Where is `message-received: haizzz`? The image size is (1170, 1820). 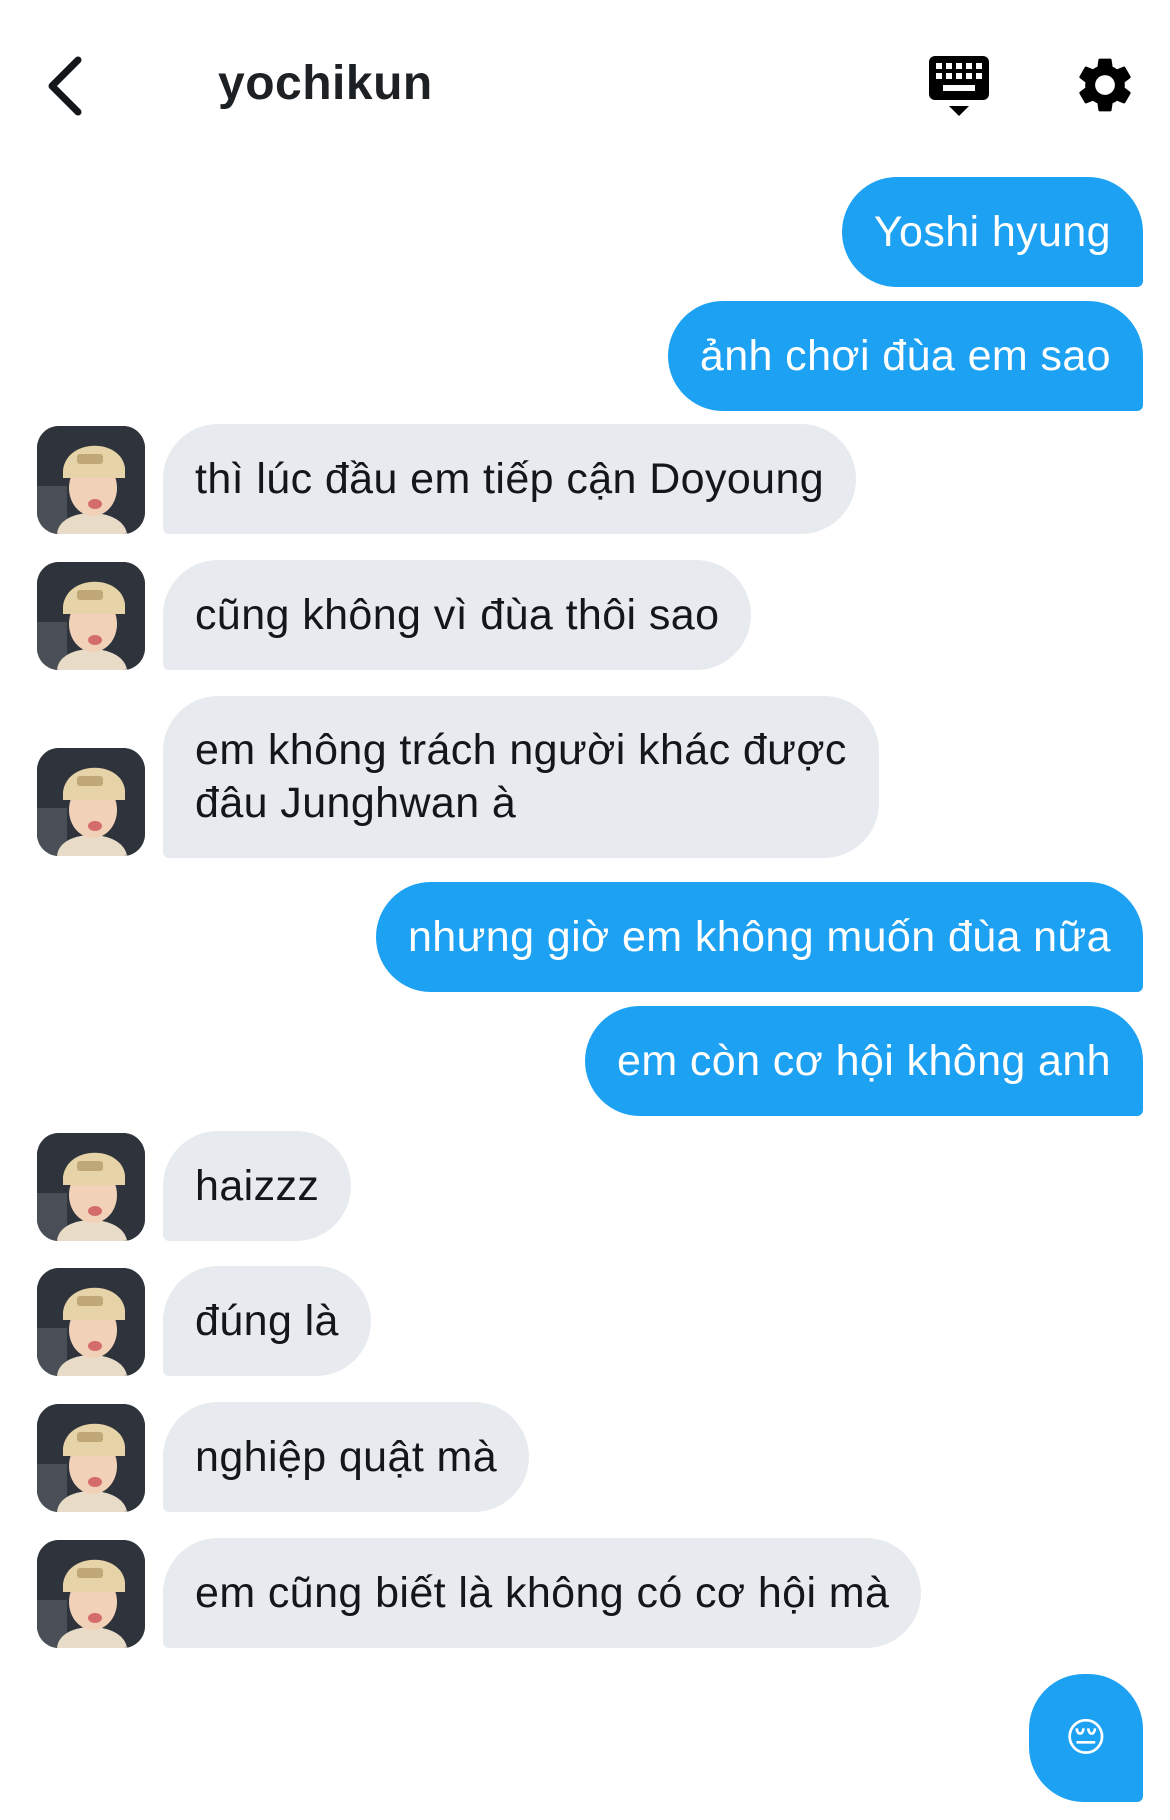 message-received: haizzz is located at coordinates (257, 1186).